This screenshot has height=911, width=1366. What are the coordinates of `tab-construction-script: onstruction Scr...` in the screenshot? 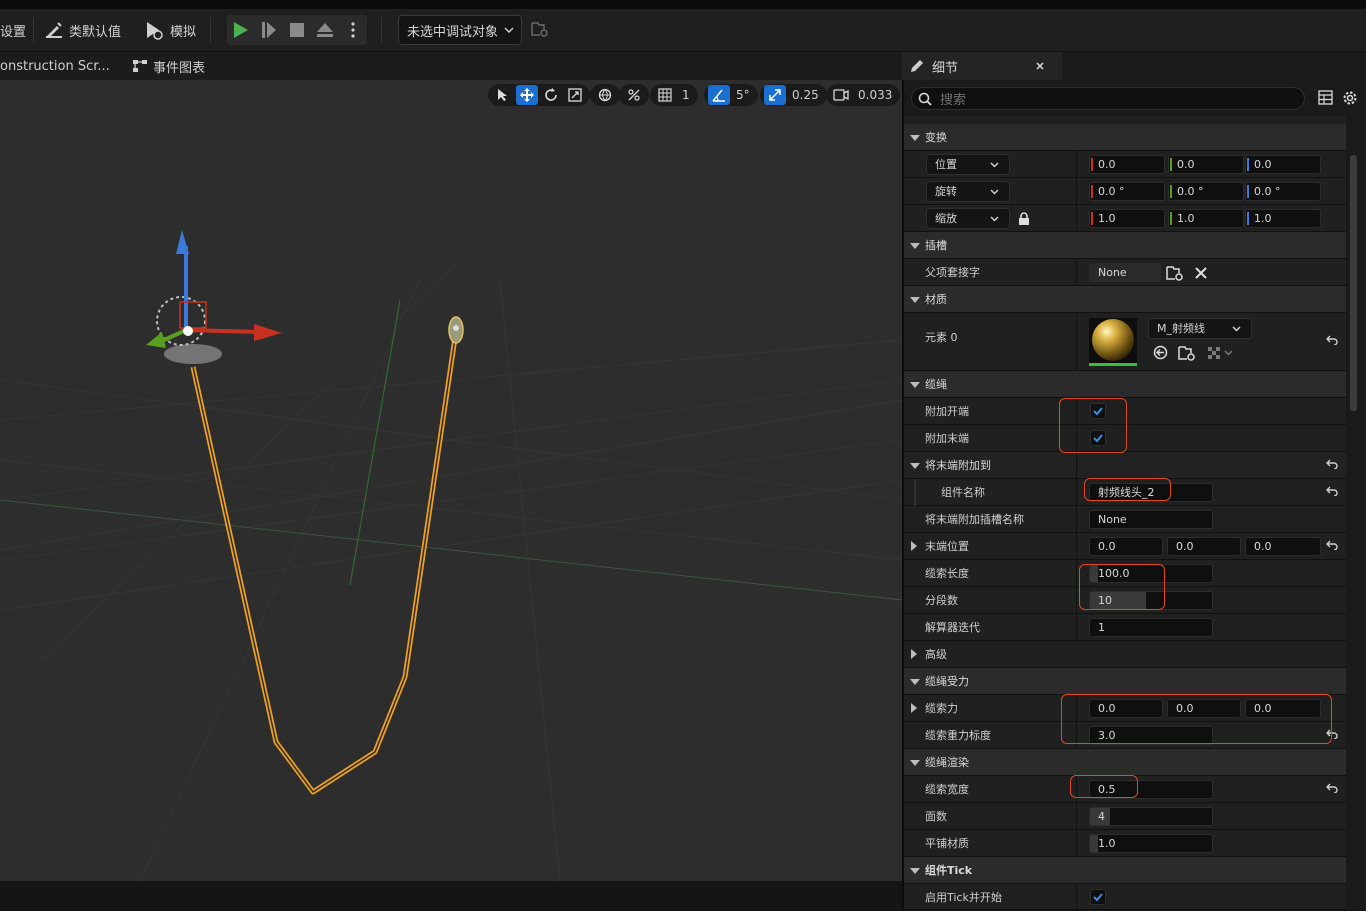 It's located at (55, 66).